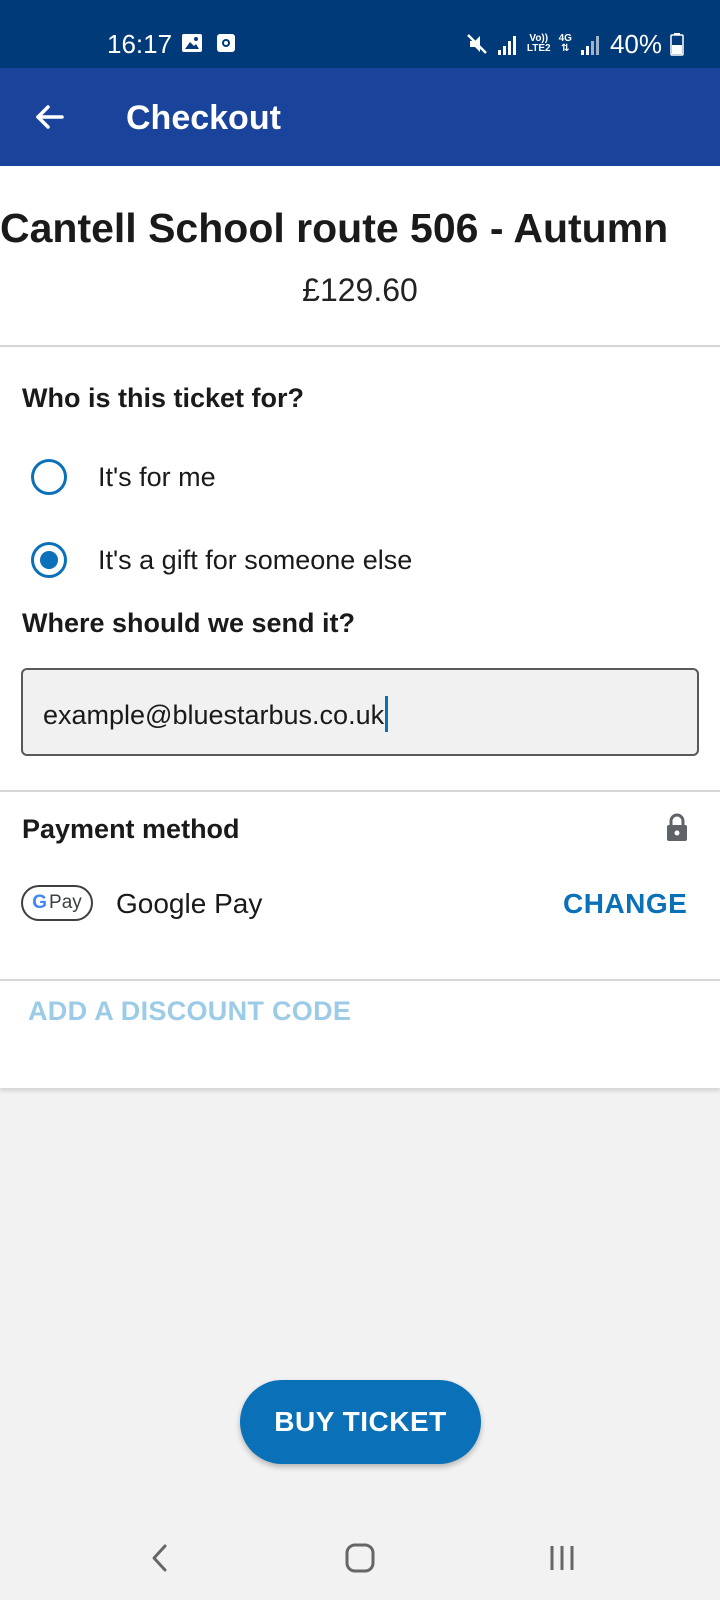 This screenshot has height=1600, width=720. Describe the element at coordinates (565, 43) in the screenshot. I see `data-4g-label: 4G ⇅` at that location.